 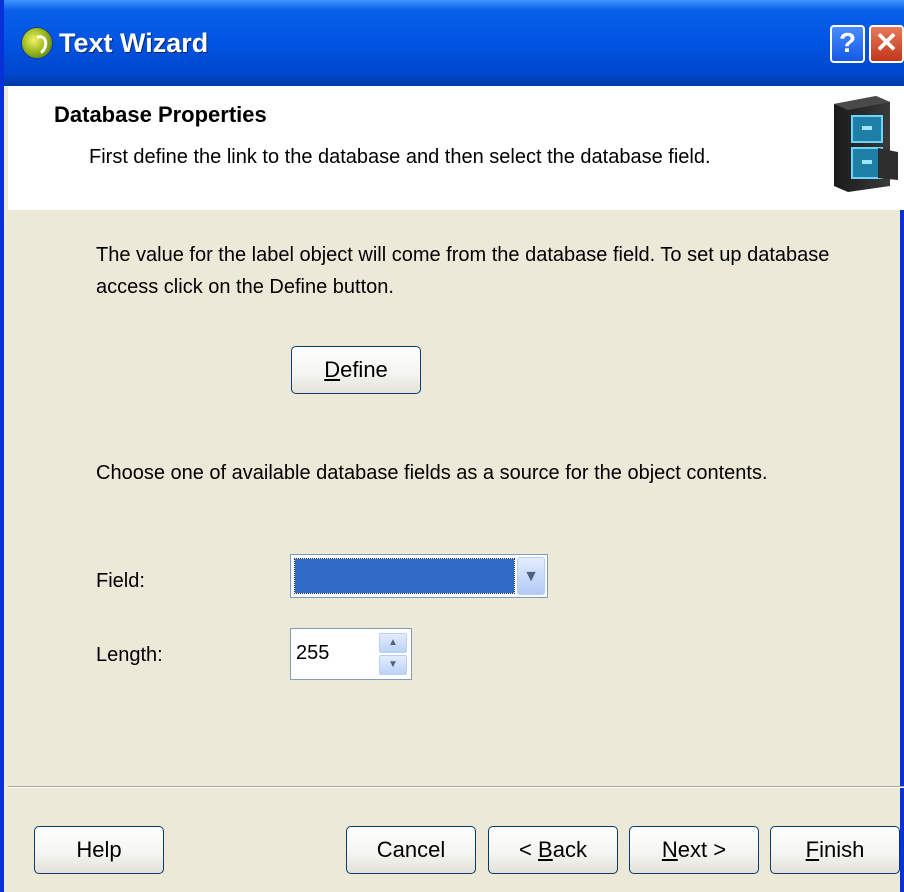 What do you see at coordinates (245, 287) in the screenshot?
I see `intro-text-line2: access click on the Define button.` at bounding box center [245, 287].